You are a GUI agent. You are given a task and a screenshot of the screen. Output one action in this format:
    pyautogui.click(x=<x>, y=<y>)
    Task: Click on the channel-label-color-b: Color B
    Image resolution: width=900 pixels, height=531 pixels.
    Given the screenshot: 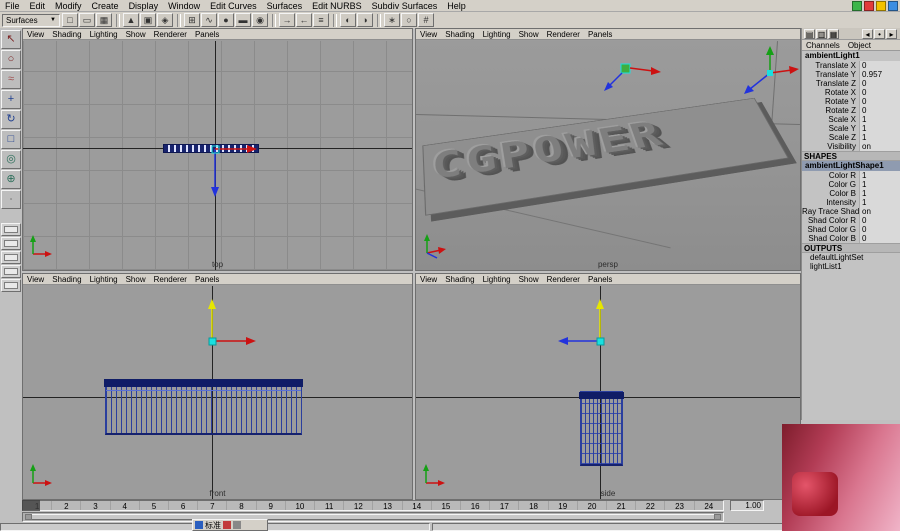 What is the action you would take?
    pyautogui.click(x=830, y=193)
    